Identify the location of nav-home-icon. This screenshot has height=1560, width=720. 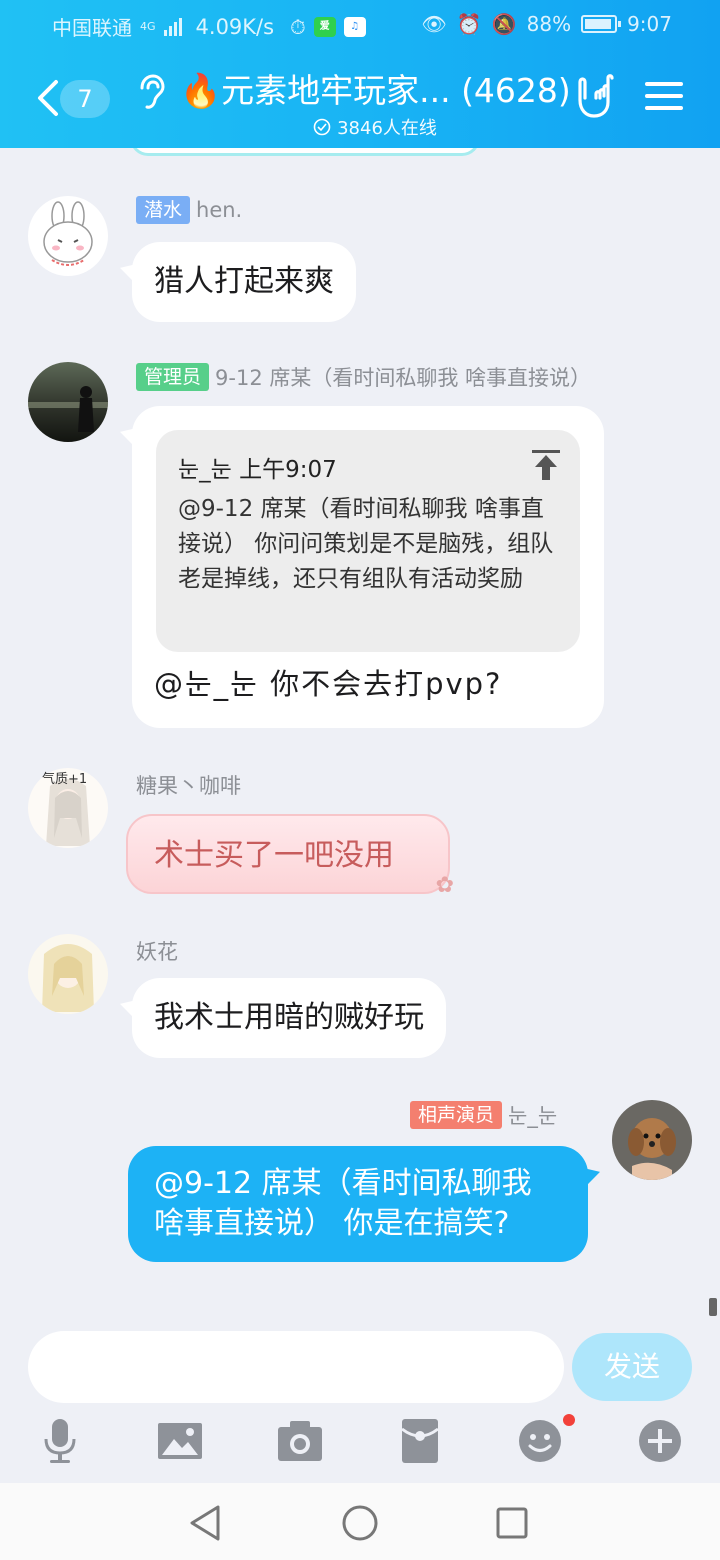
(360, 1523).